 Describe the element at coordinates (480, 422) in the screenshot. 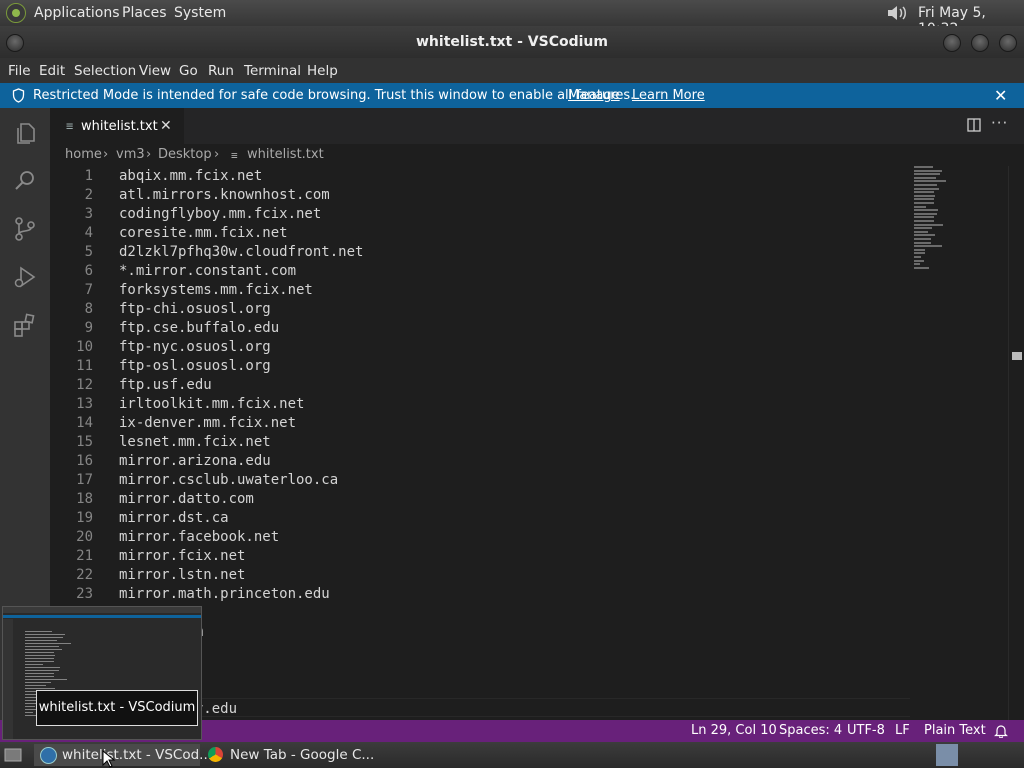

I see `code-line: 14 ix-denver.mm.fcix.net` at that location.